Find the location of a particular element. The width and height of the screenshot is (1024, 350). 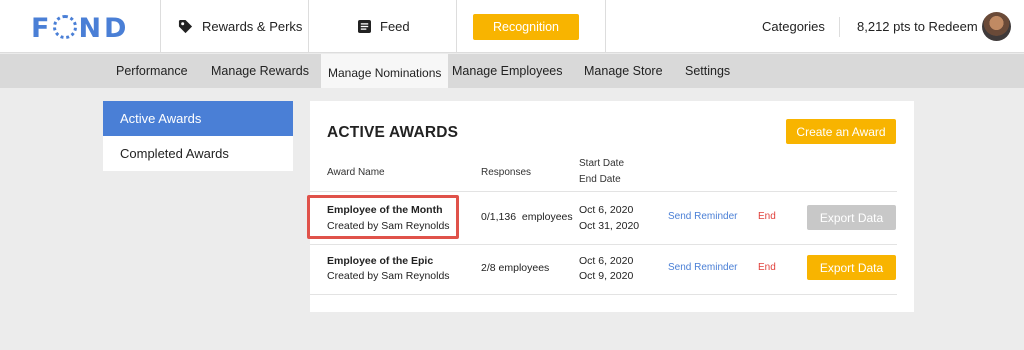

subnav-manage-employees: Manage Employees is located at coordinates (507, 71).